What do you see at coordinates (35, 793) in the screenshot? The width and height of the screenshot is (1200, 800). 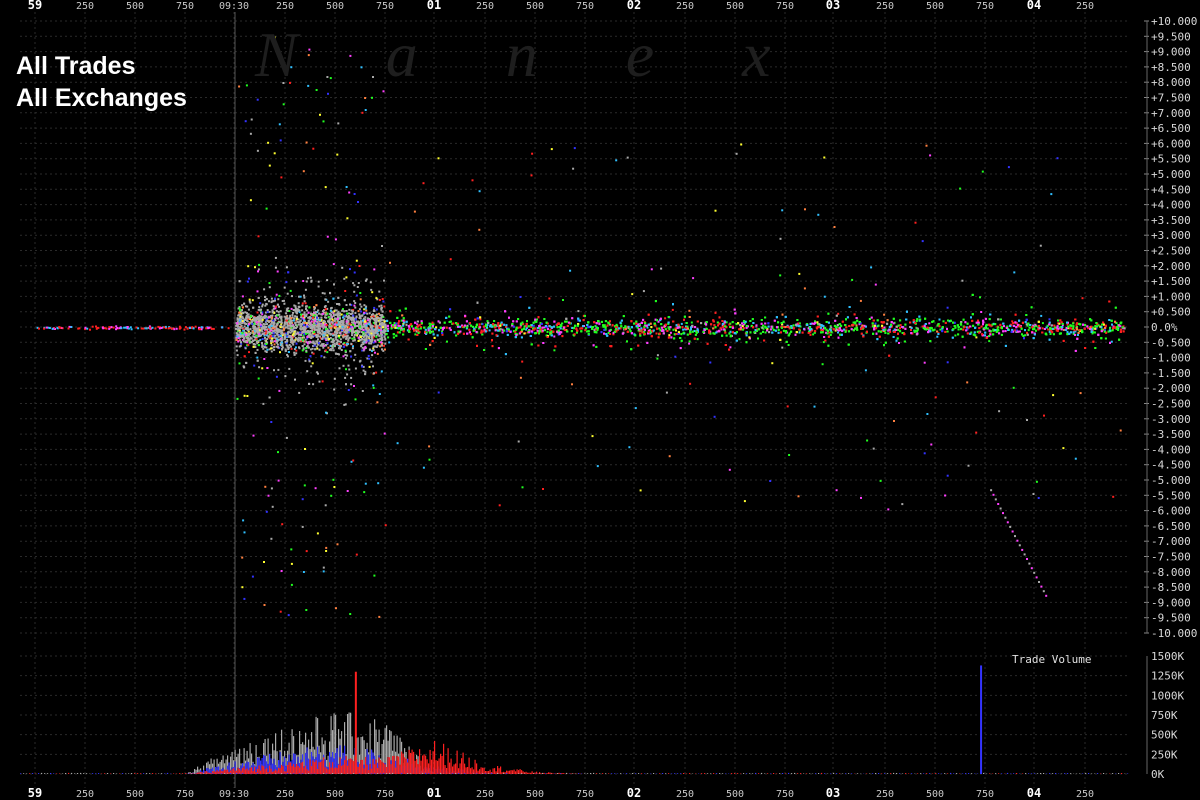 I see `x-tick-label-bottom: 59` at bounding box center [35, 793].